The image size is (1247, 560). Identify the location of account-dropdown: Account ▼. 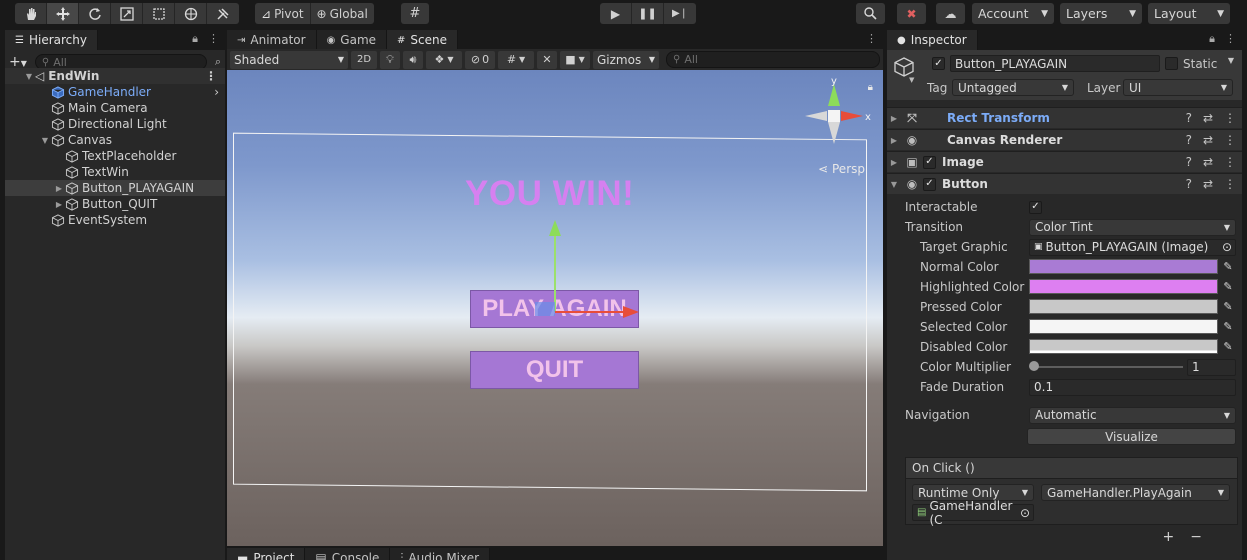
(1013, 13).